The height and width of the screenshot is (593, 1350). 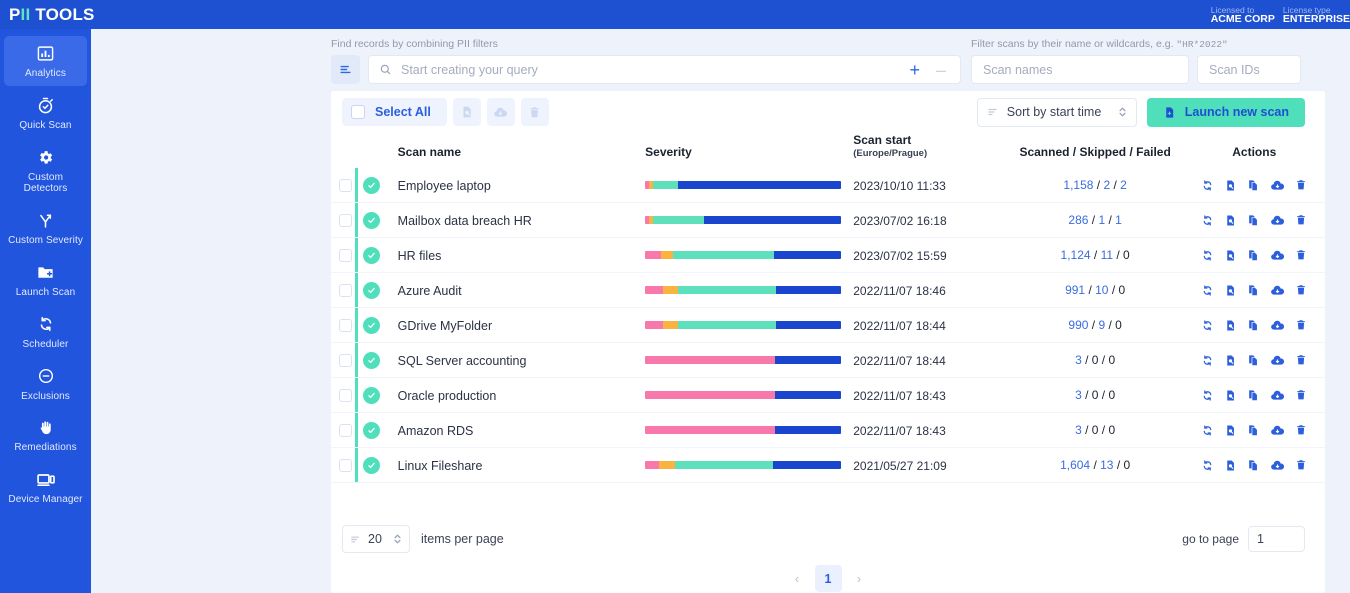 I want to click on table-row: HR files 2023/07/02 15:59 1,124 / 11 / 0, so click(x=828, y=255).